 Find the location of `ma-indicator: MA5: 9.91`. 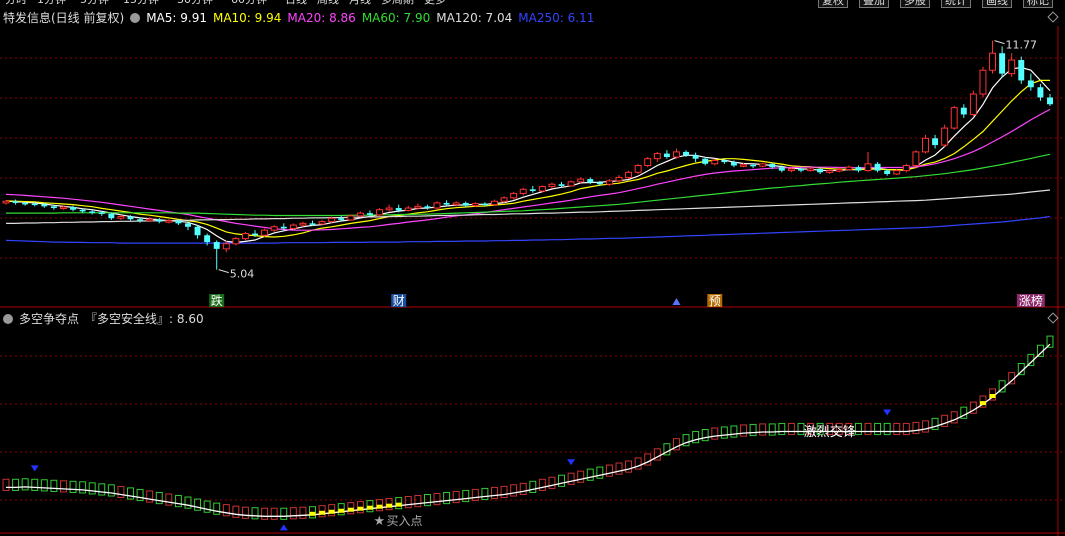

ma-indicator: MA5: 9.91 is located at coordinates (176, 18).